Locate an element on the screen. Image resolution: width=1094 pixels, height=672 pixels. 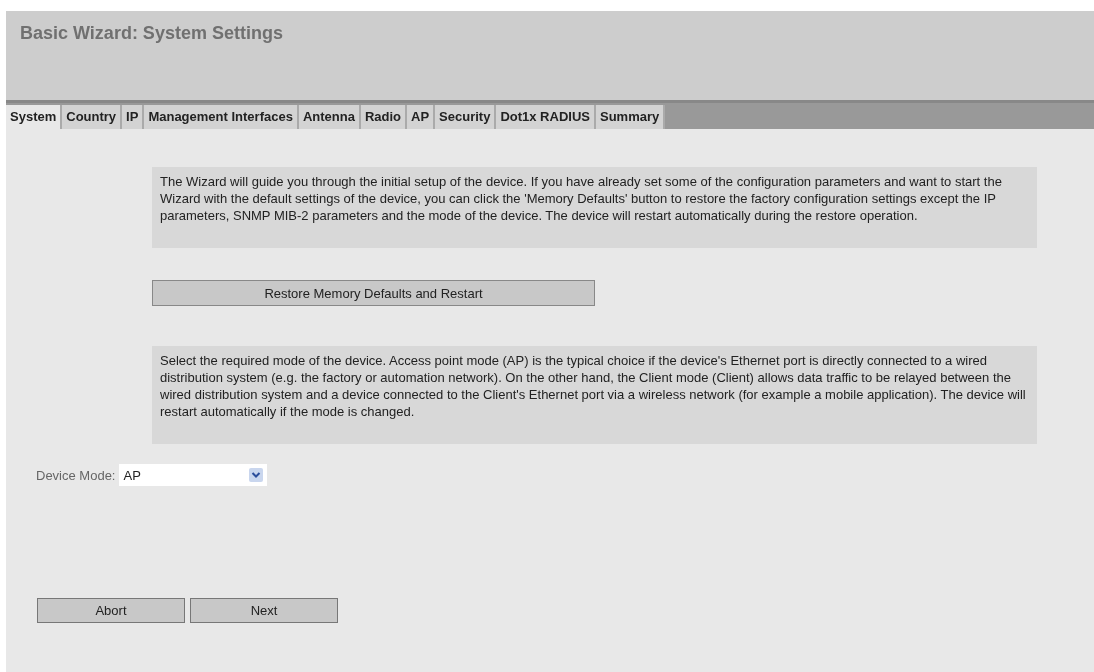
tab: Dot1x RADIUS is located at coordinates (546, 117).